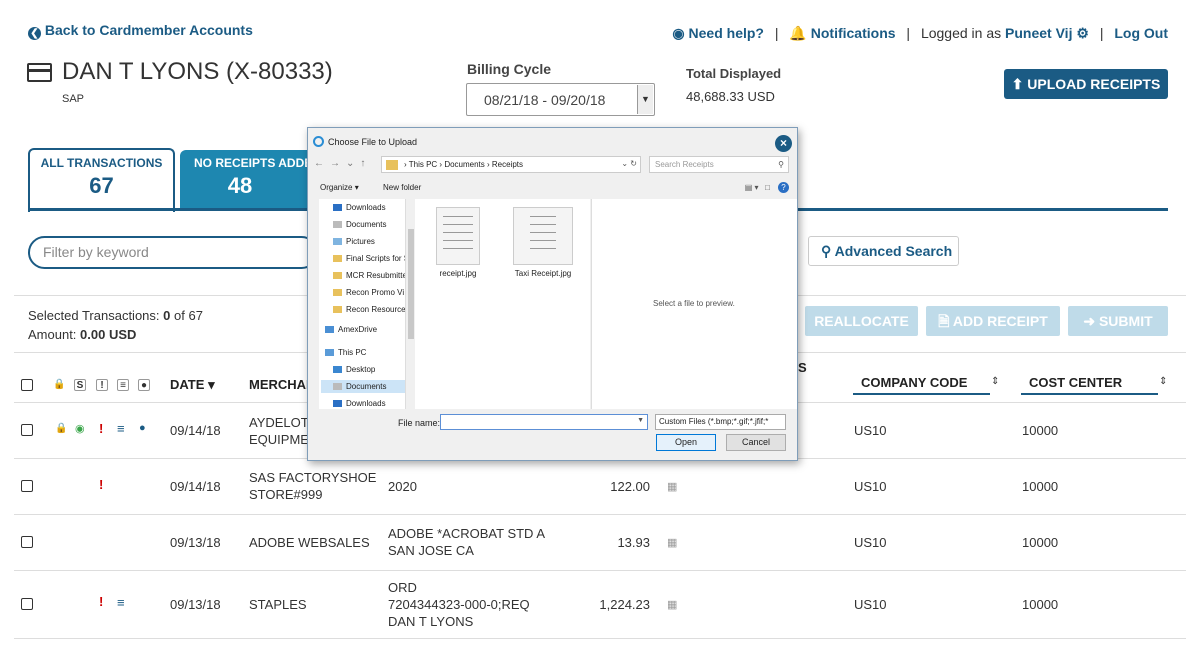 The width and height of the screenshot is (1200, 645). I want to click on row-merchant: ADOBE WEBSALES, so click(309, 542).